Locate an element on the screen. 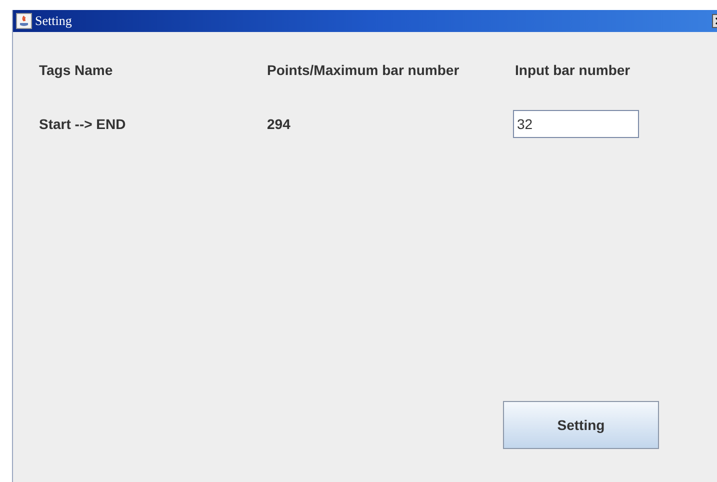 Image resolution: width=717 pixels, height=482 pixels. points-value: 294 is located at coordinates (278, 124).